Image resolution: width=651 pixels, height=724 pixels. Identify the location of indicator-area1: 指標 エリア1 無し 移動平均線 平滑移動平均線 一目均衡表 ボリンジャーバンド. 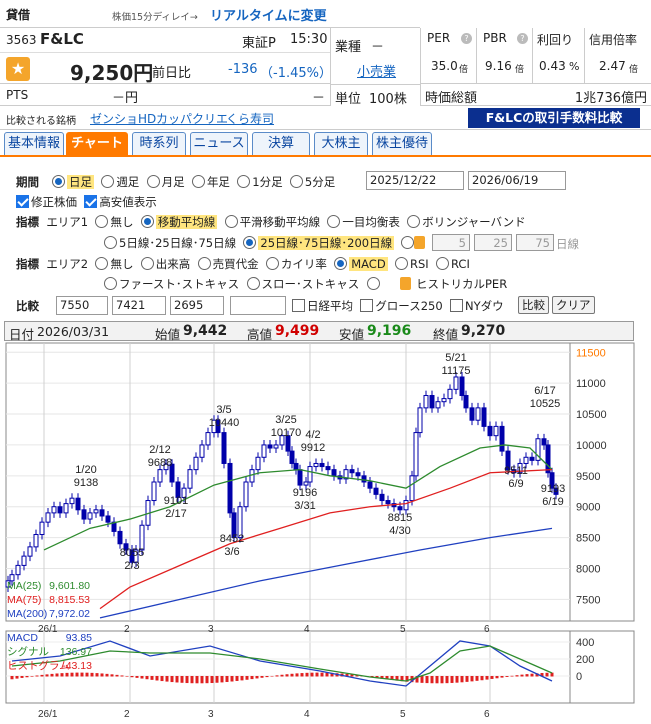
(271, 222).